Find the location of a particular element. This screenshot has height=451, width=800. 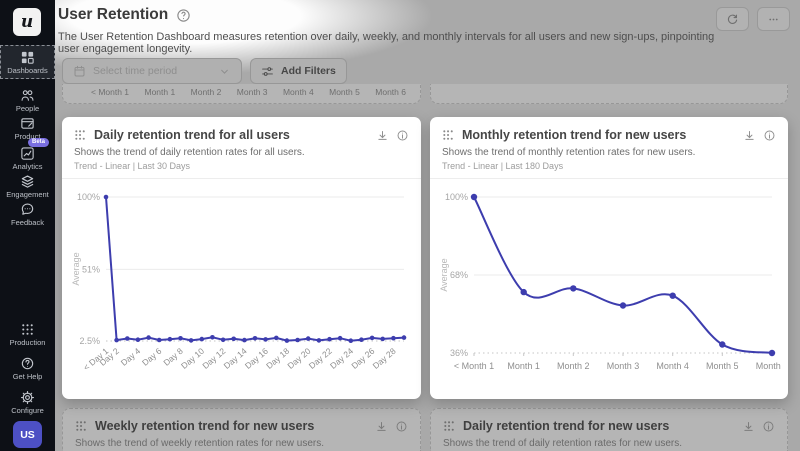

card-title: Daily retention trend for all users is located at coordinates (192, 135).